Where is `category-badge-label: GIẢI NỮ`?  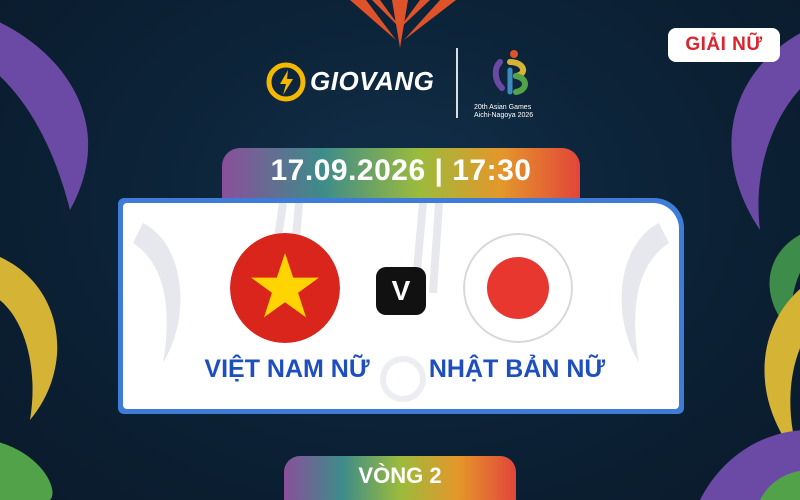 category-badge-label: GIẢI NỮ is located at coordinates (724, 44).